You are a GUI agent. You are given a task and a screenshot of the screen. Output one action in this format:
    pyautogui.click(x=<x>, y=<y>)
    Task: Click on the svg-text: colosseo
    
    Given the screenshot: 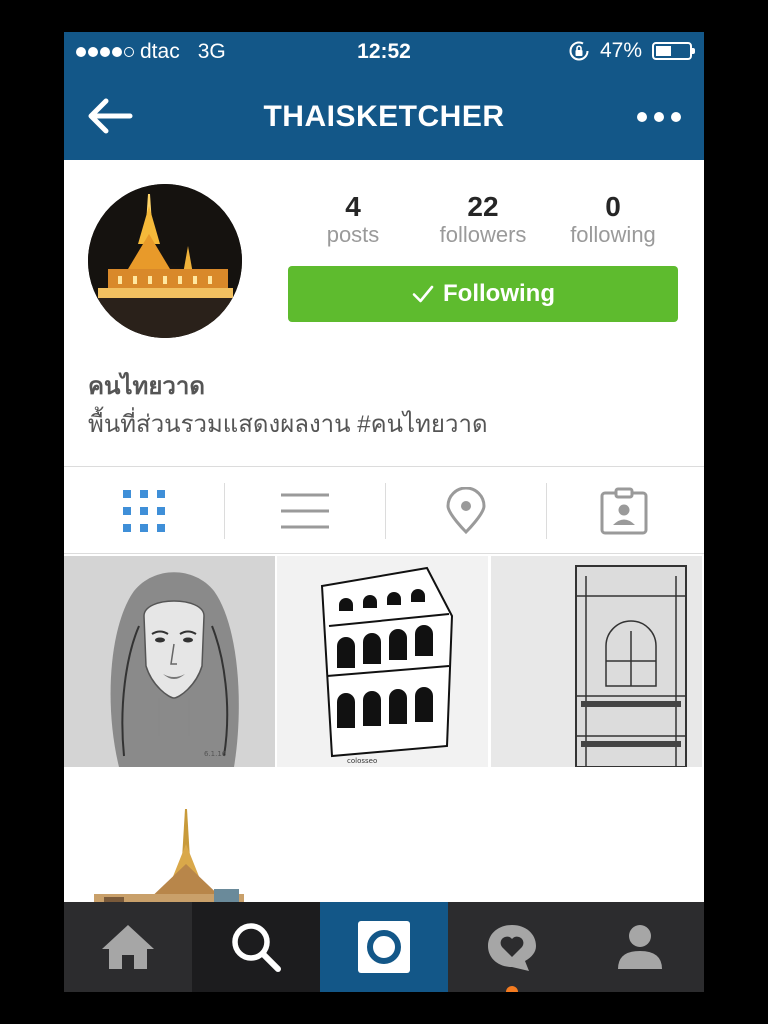 What is the action you would take?
    pyautogui.click(x=362, y=761)
    